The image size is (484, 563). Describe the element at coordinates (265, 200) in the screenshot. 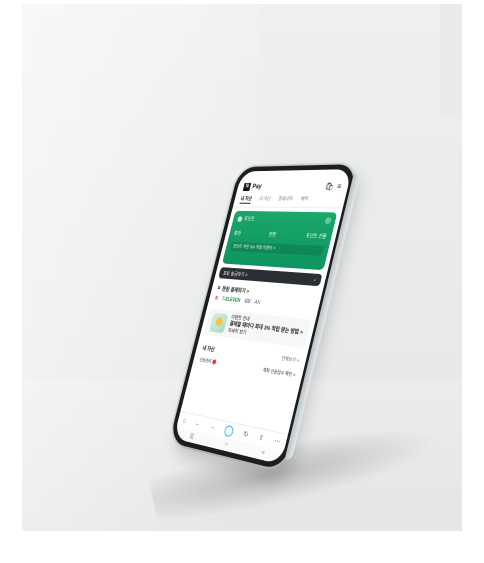

I see `tab-1: 내 자산` at that location.